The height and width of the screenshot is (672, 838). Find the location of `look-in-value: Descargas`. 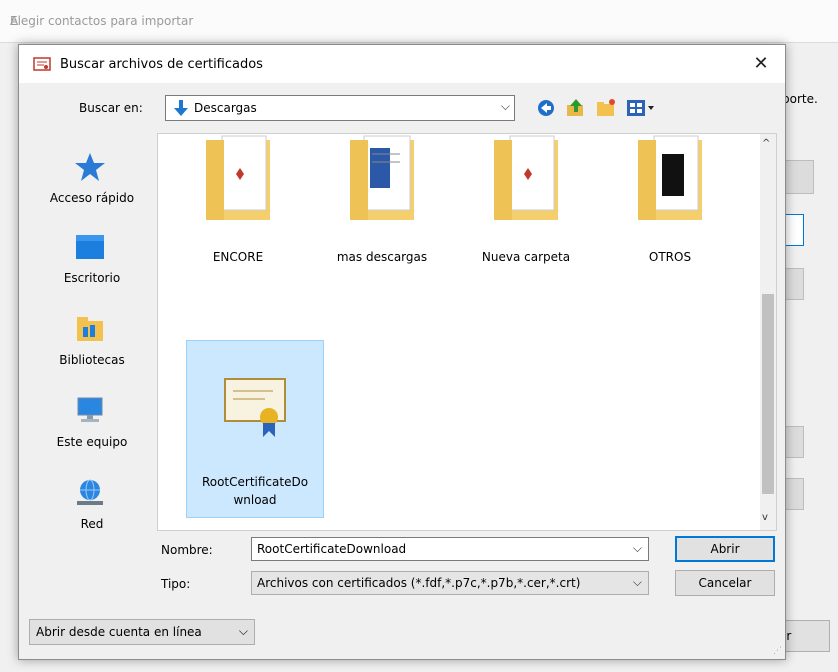

look-in-value: Descargas is located at coordinates (225, 108).